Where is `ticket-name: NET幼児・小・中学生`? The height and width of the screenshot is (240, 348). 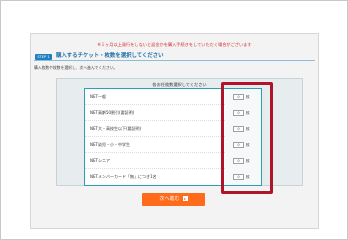 ticket-name: NET幼児・小・中学生 is located at coordinates (110, 144).